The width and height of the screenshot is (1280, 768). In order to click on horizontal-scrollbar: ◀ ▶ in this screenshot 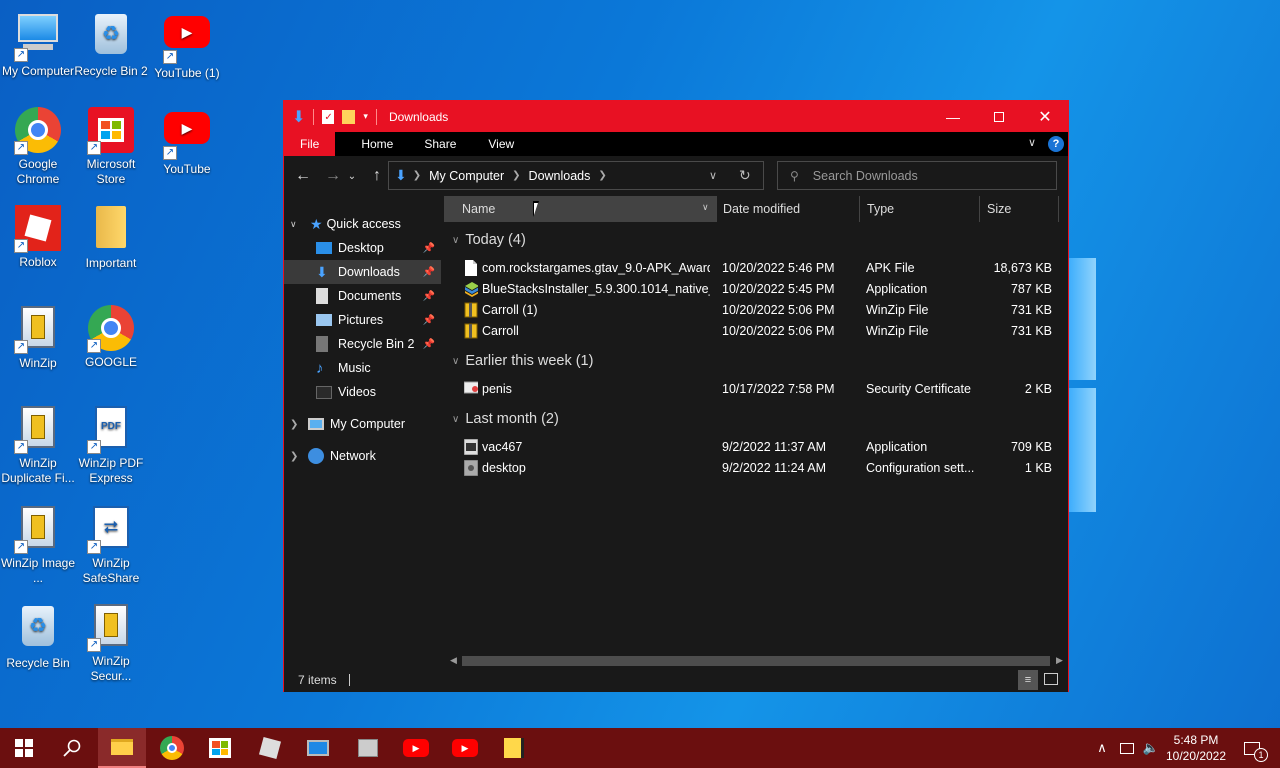, I will do `click(756, 661)`.